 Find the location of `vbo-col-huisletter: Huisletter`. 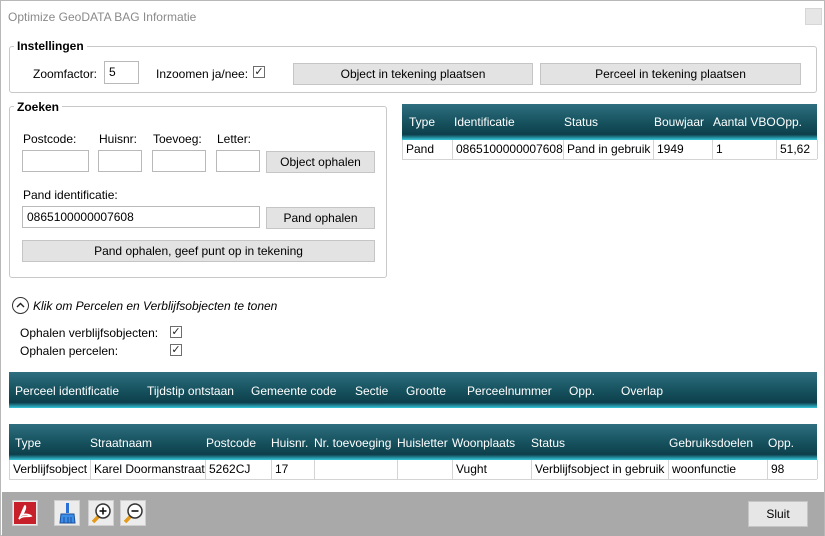

vbo-col-huisletter: Huisletter is located at coordinates (422, 443).